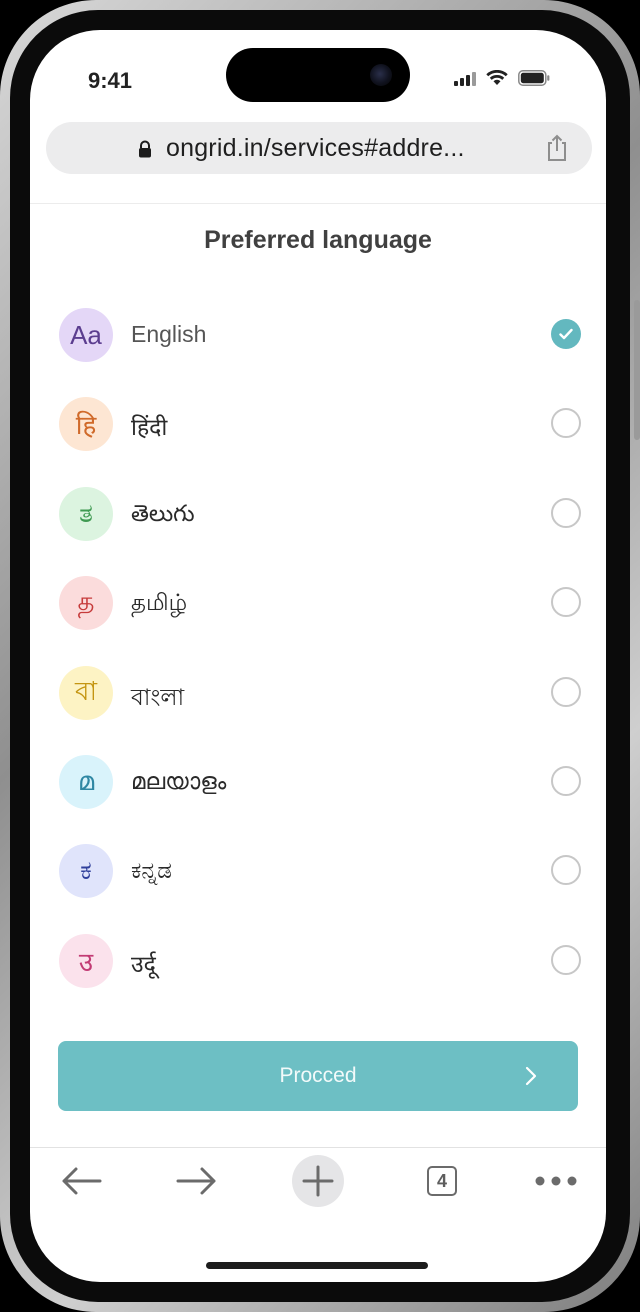 The height and width of the screenshot is (1312, 640). I want to click on forward-button, so click(197, 1181).